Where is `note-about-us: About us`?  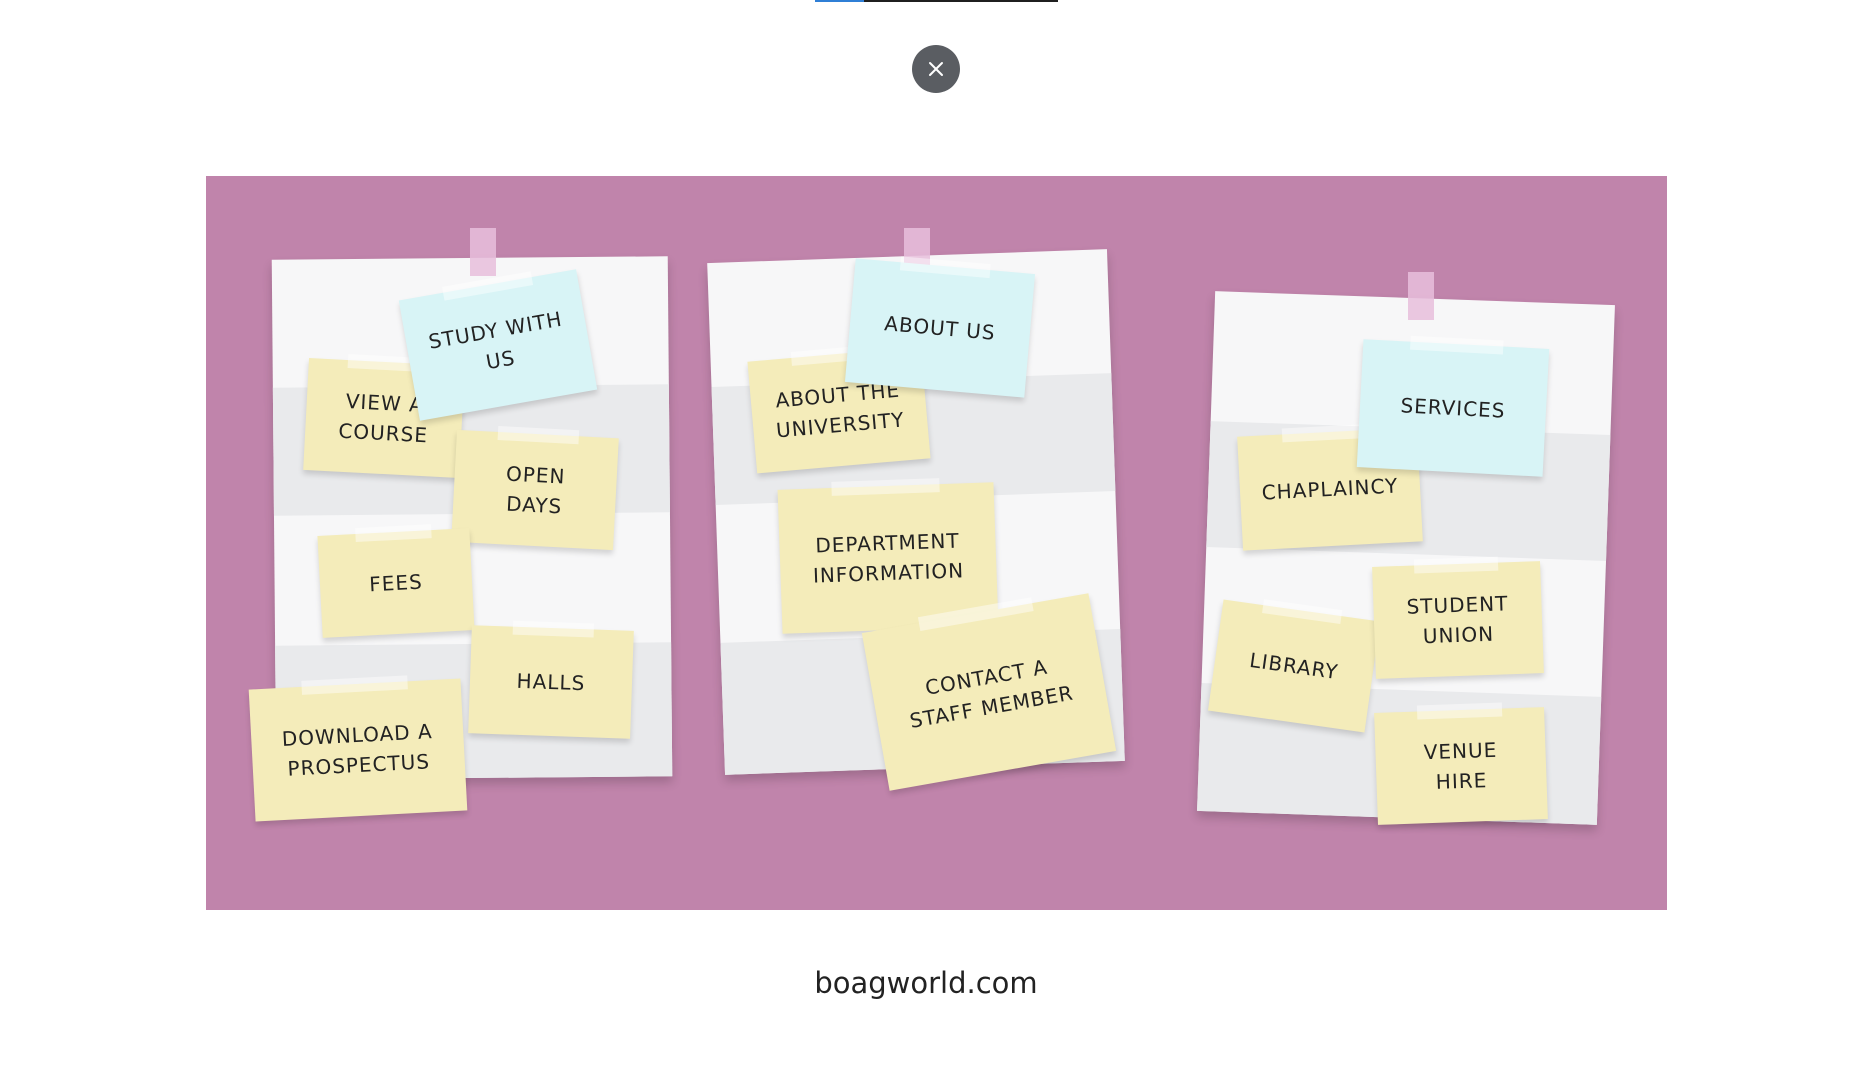 note-about-us: About us is located at coordinates (940, 328).